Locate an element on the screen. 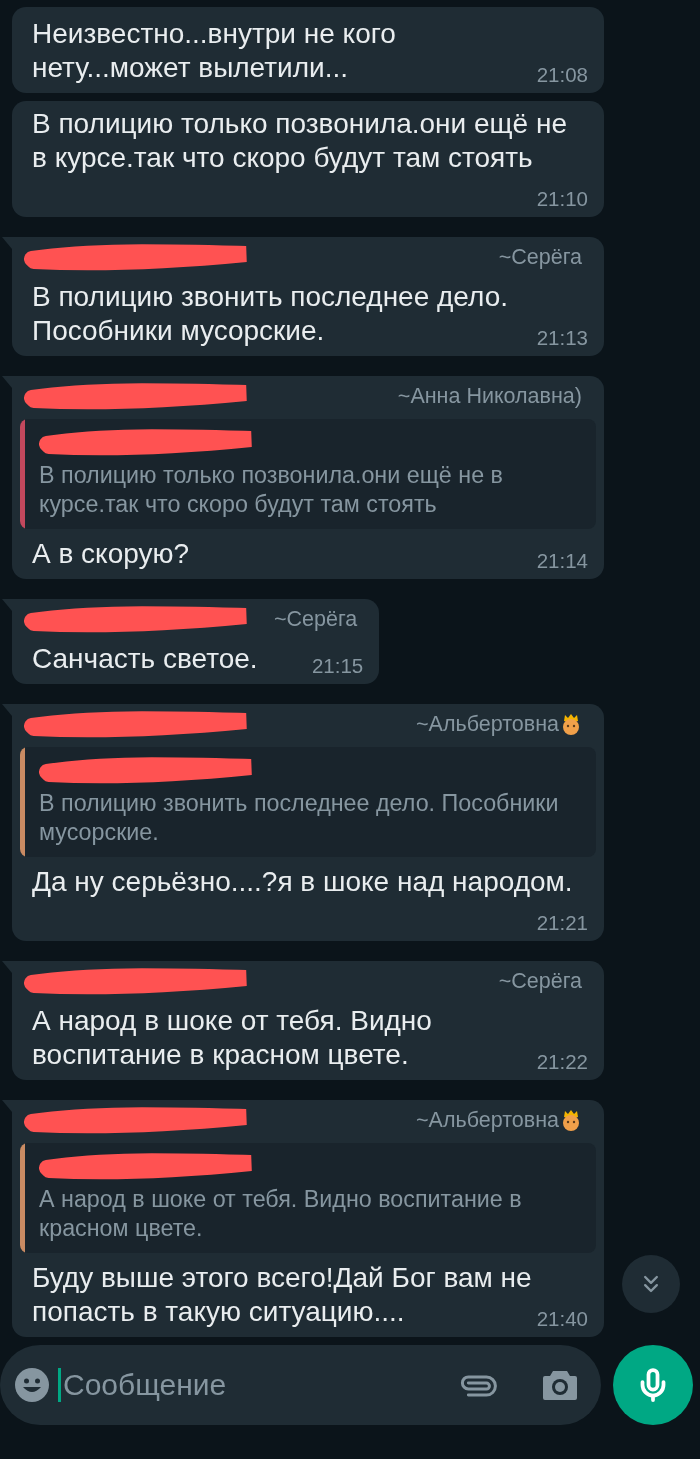  message-input-bar: Сообщение is located at coordinates (300, 1385).